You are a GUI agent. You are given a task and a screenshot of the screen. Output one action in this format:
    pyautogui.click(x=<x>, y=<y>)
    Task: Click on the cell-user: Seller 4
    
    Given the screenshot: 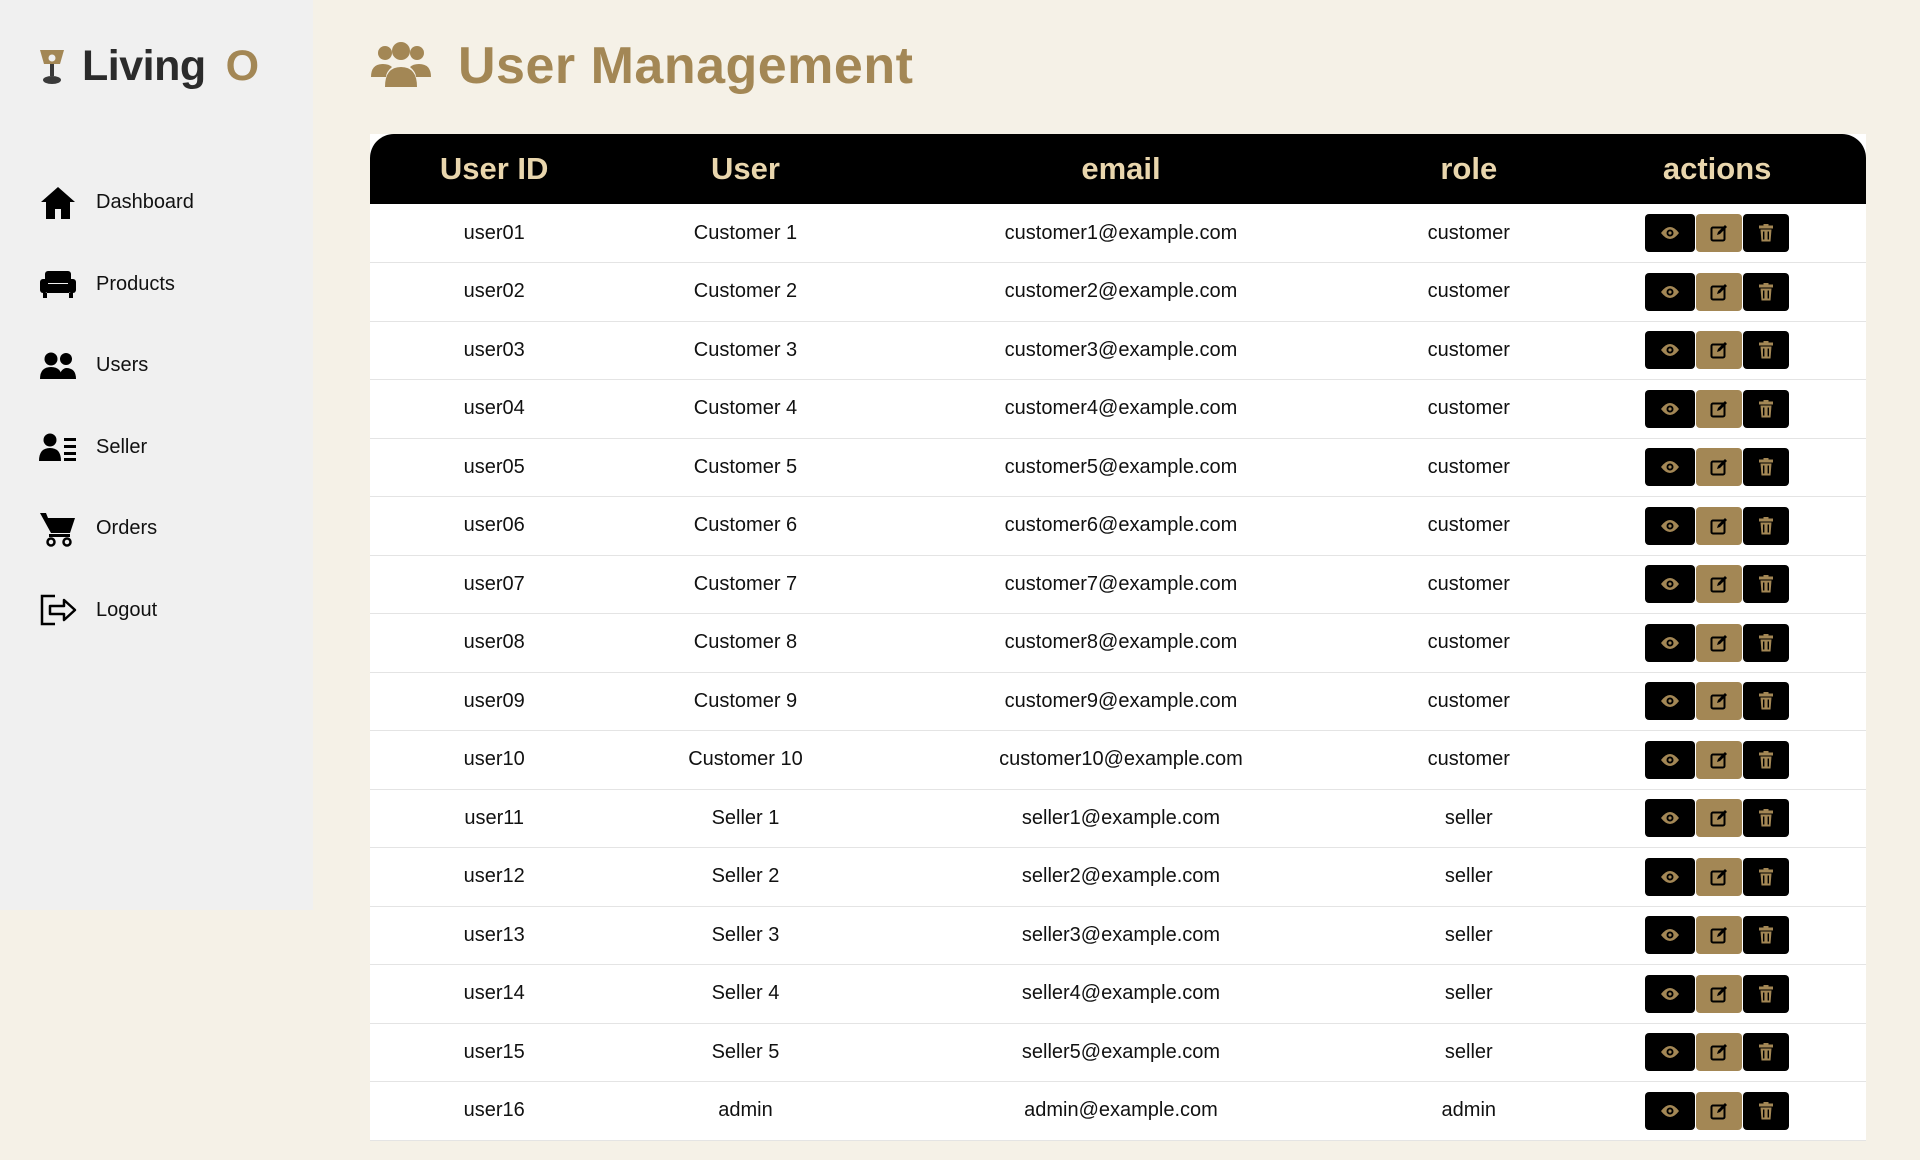 What is the action you would take?
    pyautogui.click(x=745, y=994)
    